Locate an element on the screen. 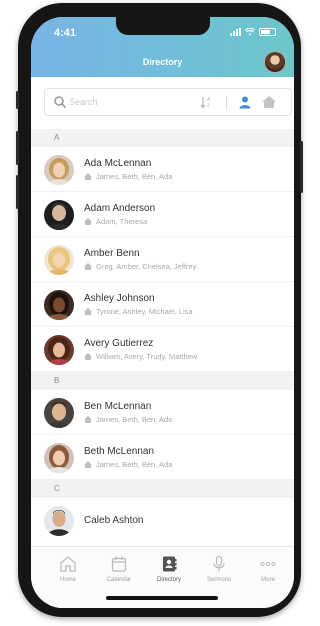 The width and height of the screenshot is (320, 626). calendar-icon is located at coordinates (119, 564).